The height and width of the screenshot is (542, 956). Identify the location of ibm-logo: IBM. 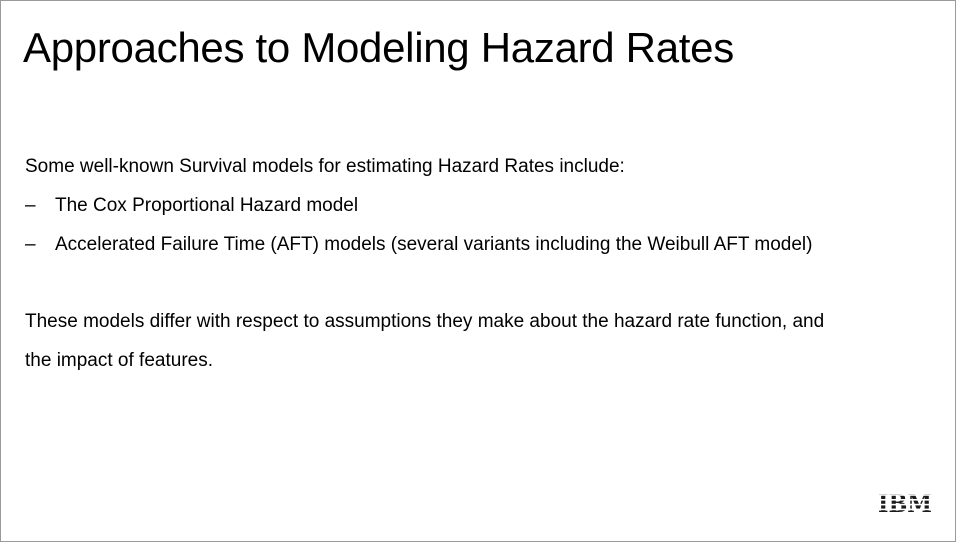
(905, 503).